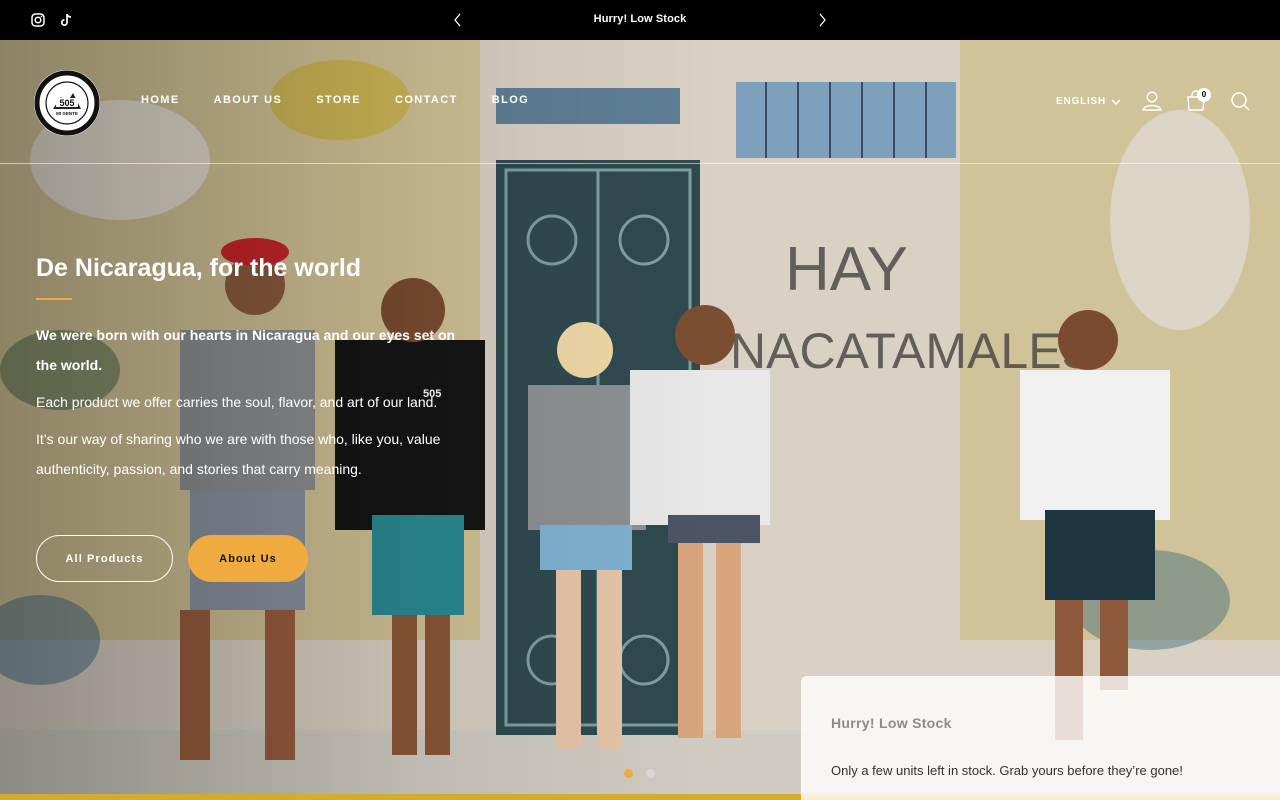 The width and height of the screenshot is (1280, 800). I want to click on announcement-text: Hurry! Low Stock, so click(640, 19).